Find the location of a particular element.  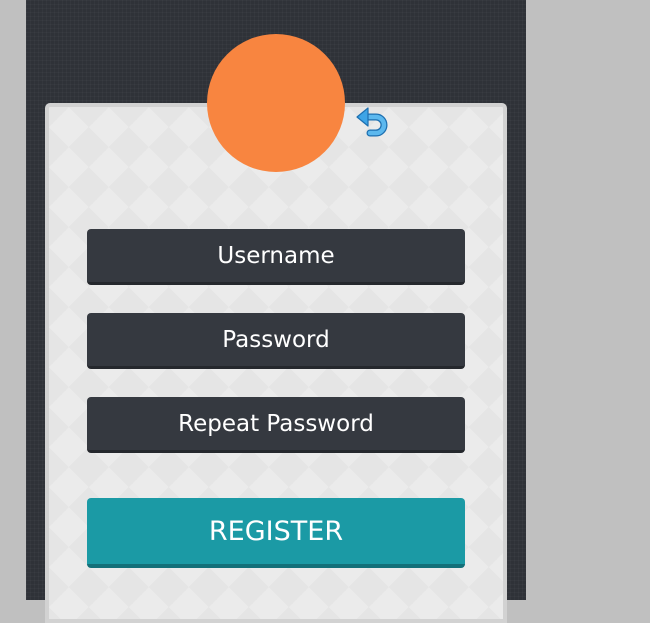

password-placeholder: Password is located at coordinates (276, 339).